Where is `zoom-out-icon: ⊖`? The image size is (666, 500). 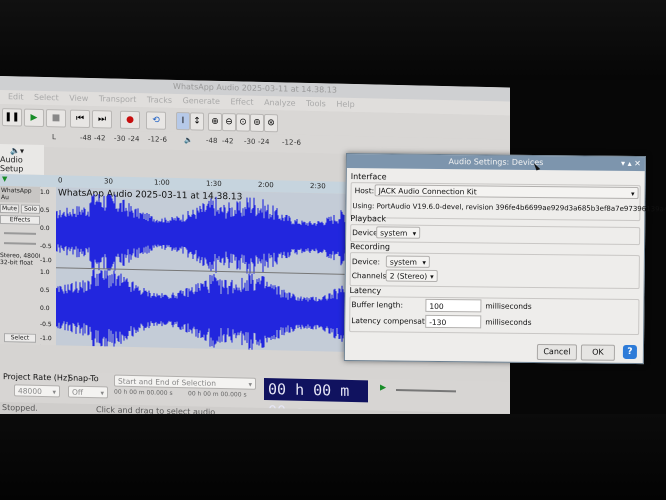
zoom-out-icon: ⊖ is located at coordinates (229, 122).